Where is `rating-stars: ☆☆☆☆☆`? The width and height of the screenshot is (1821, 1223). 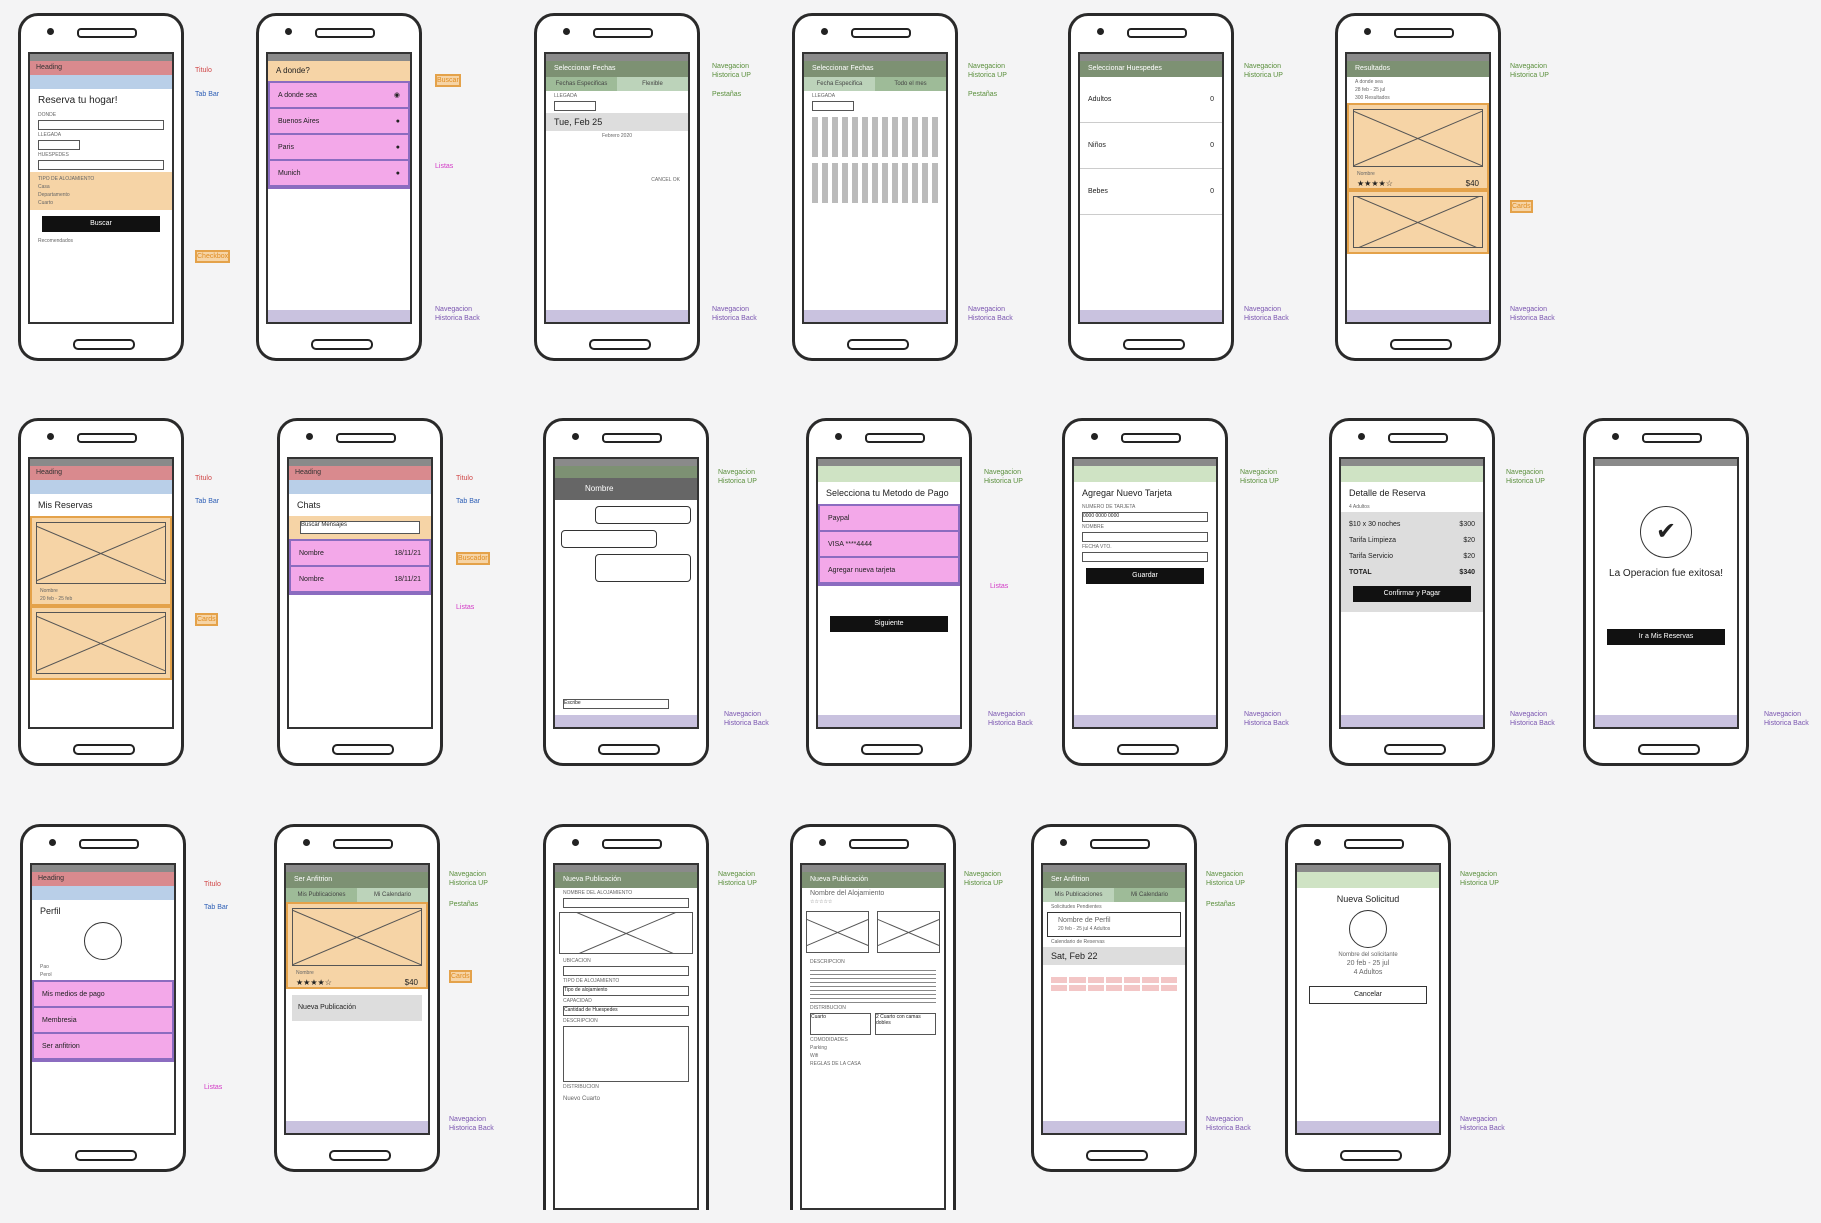 rating-stars: ☆☆☆☆☆ is located at coordinates (873, 902).